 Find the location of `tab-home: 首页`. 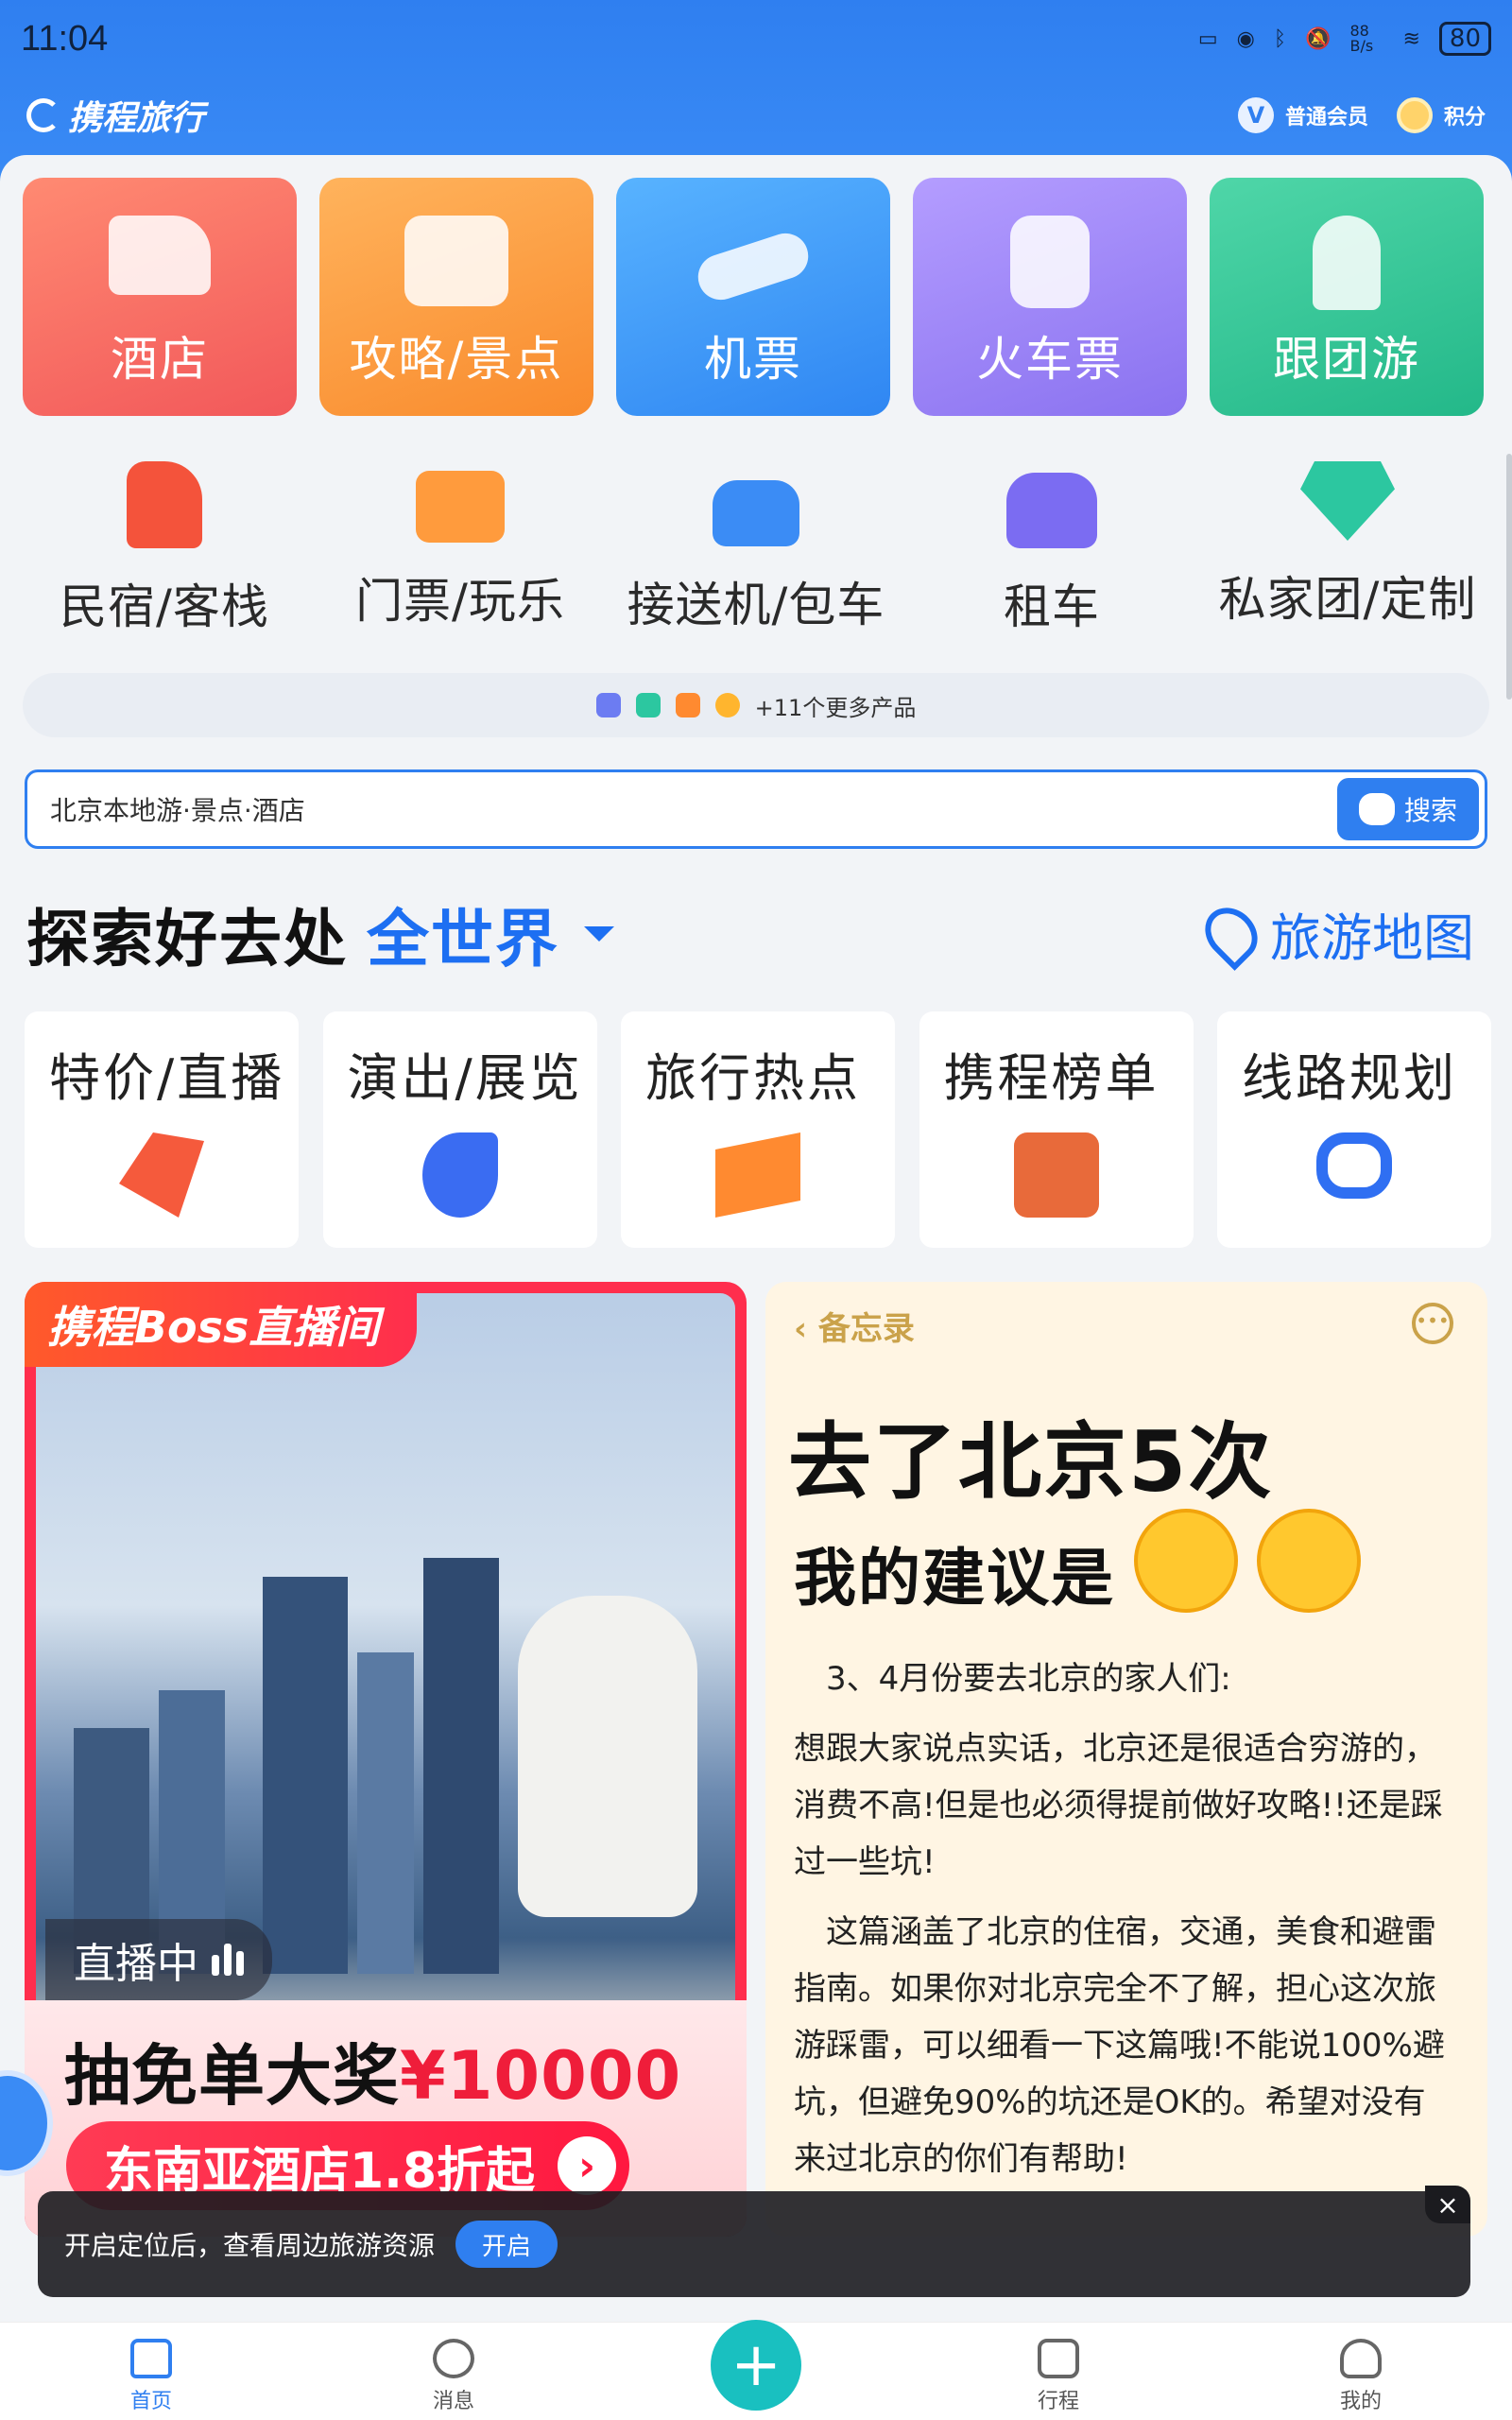

tab-home: 首页 is located at coordinates (151, 2376).